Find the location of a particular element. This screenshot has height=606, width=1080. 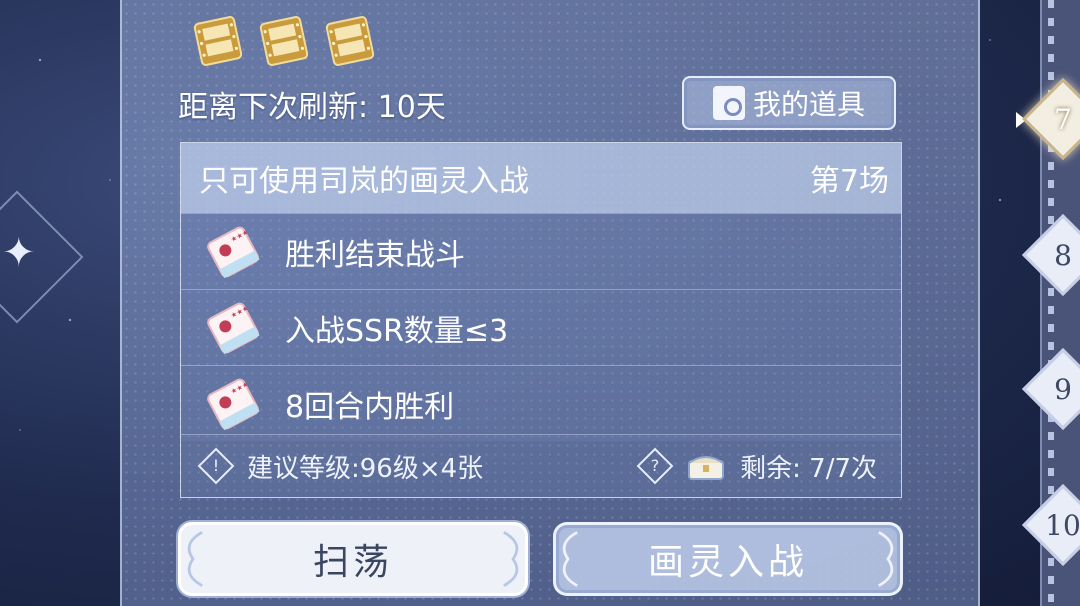

refresh-countdown: 距离下次刷新: 10天 is located at coordinates (312, 107).